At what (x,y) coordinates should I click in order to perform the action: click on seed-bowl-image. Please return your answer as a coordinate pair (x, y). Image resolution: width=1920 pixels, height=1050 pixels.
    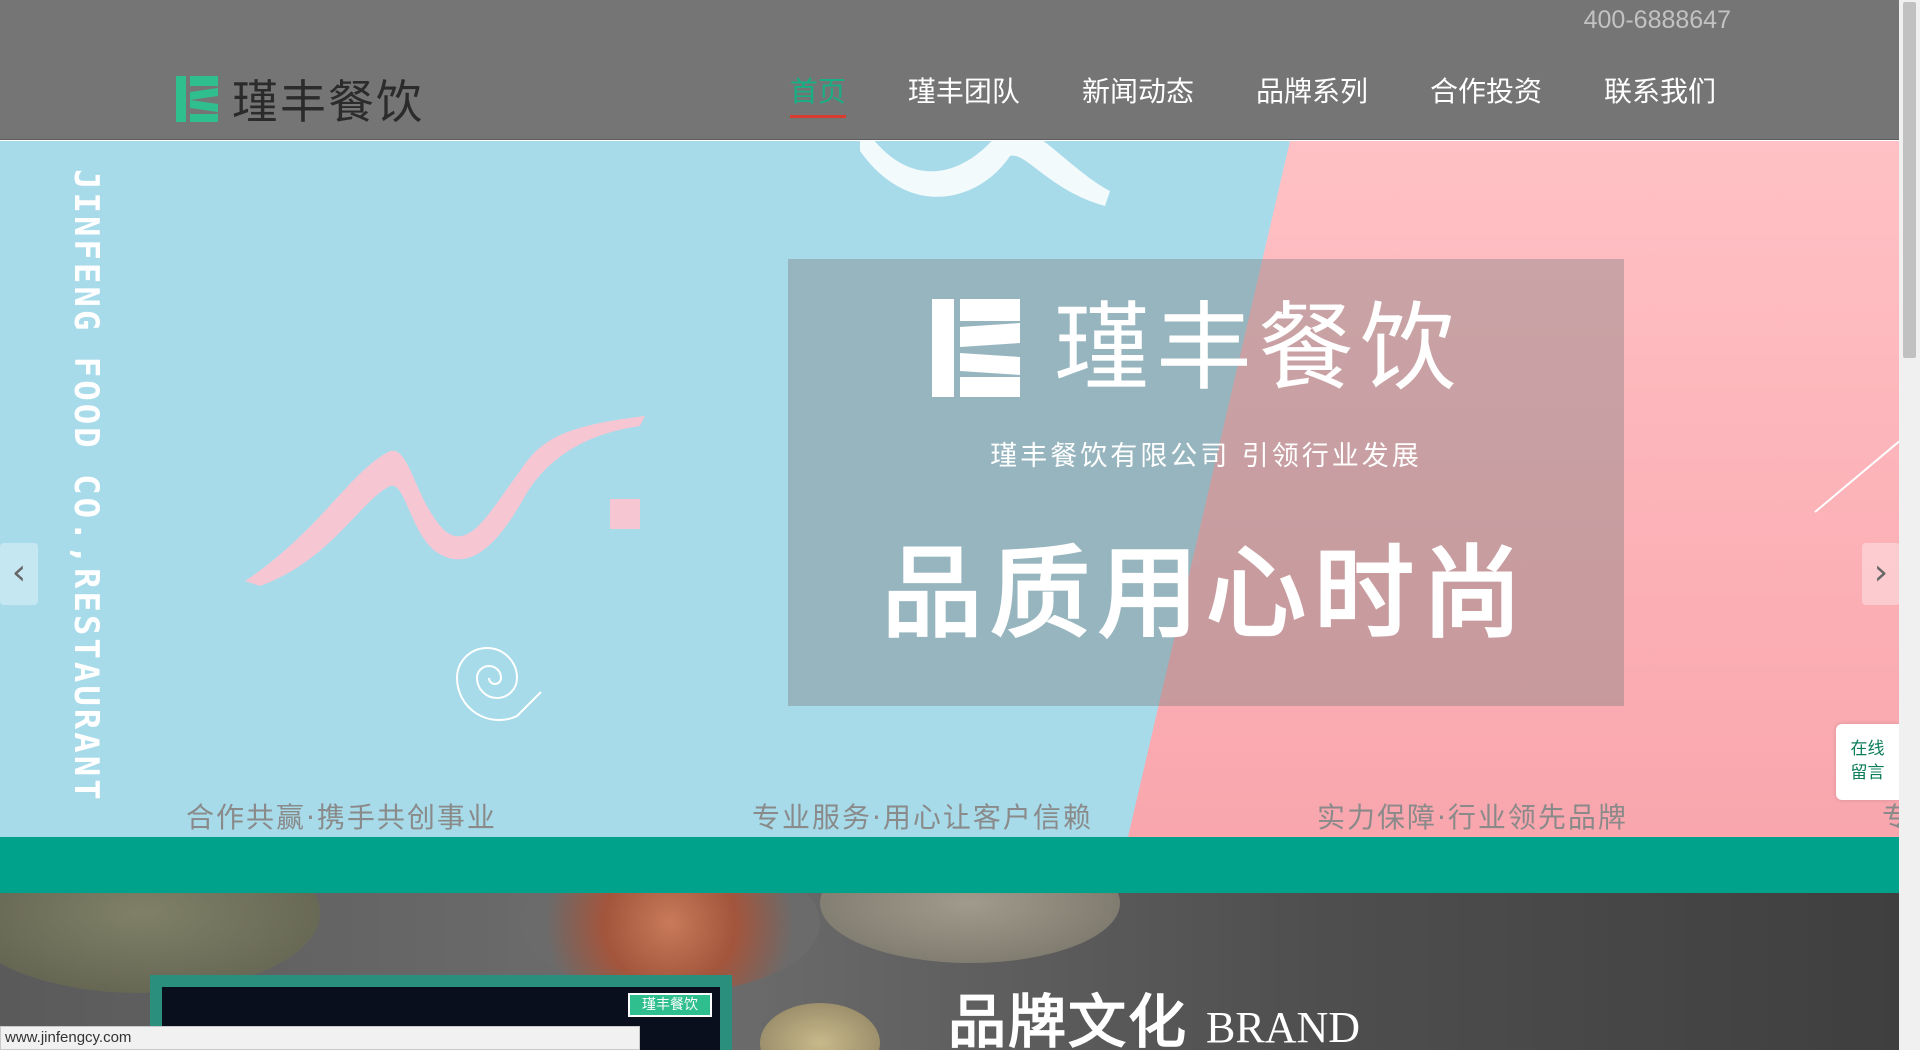
    Looking at the image, I should click on (820, 1026).